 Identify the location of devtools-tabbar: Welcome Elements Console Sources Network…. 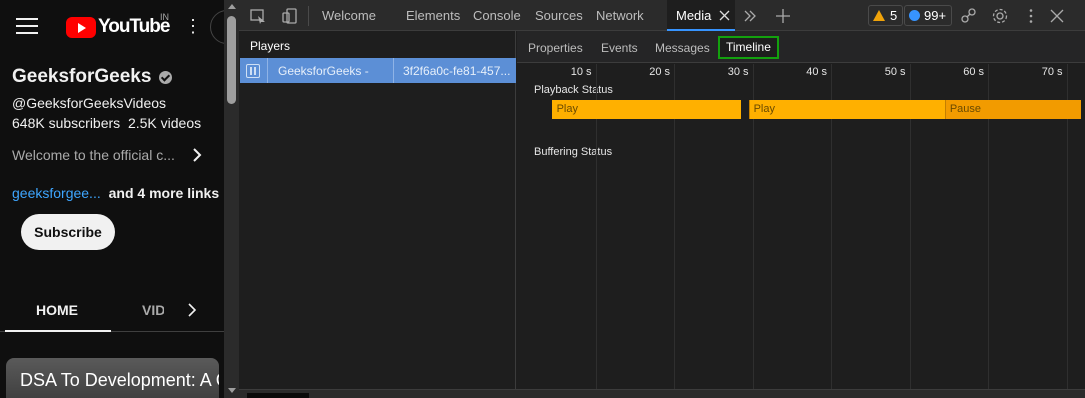
(662, 15).